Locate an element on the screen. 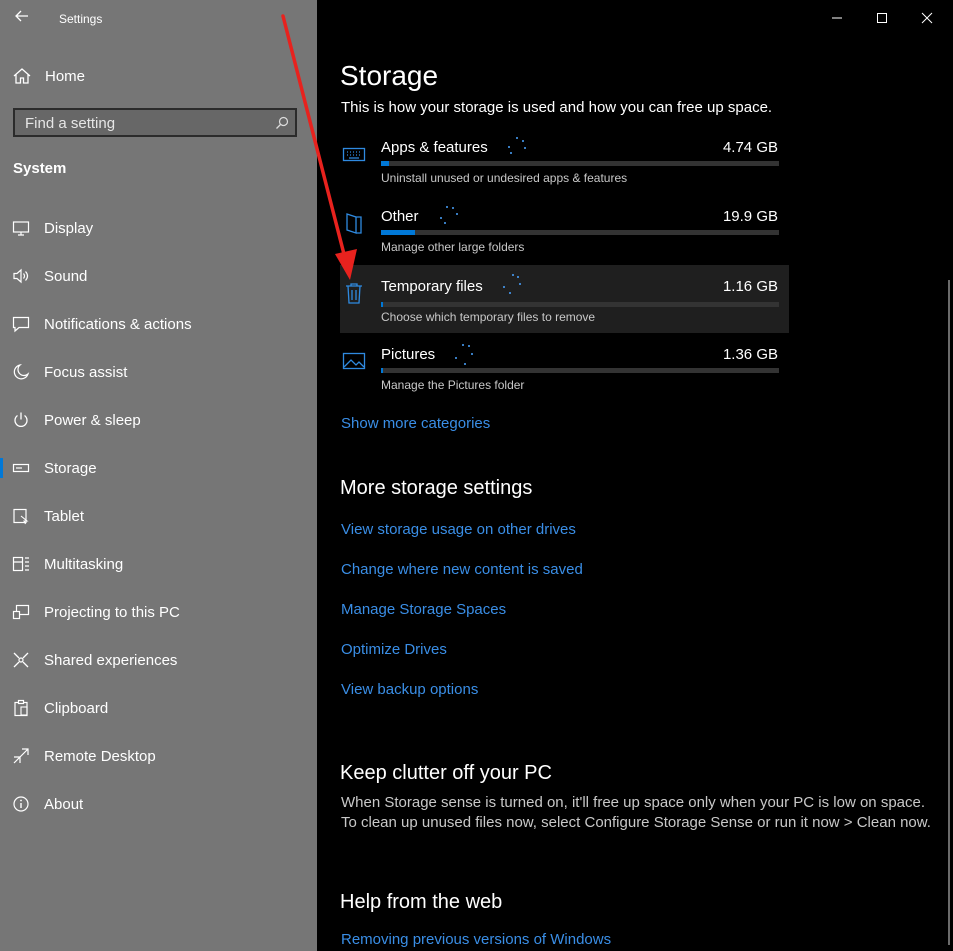 This screenshot has width=953, height=951. moon-icon is located at coordinates (21, 371).